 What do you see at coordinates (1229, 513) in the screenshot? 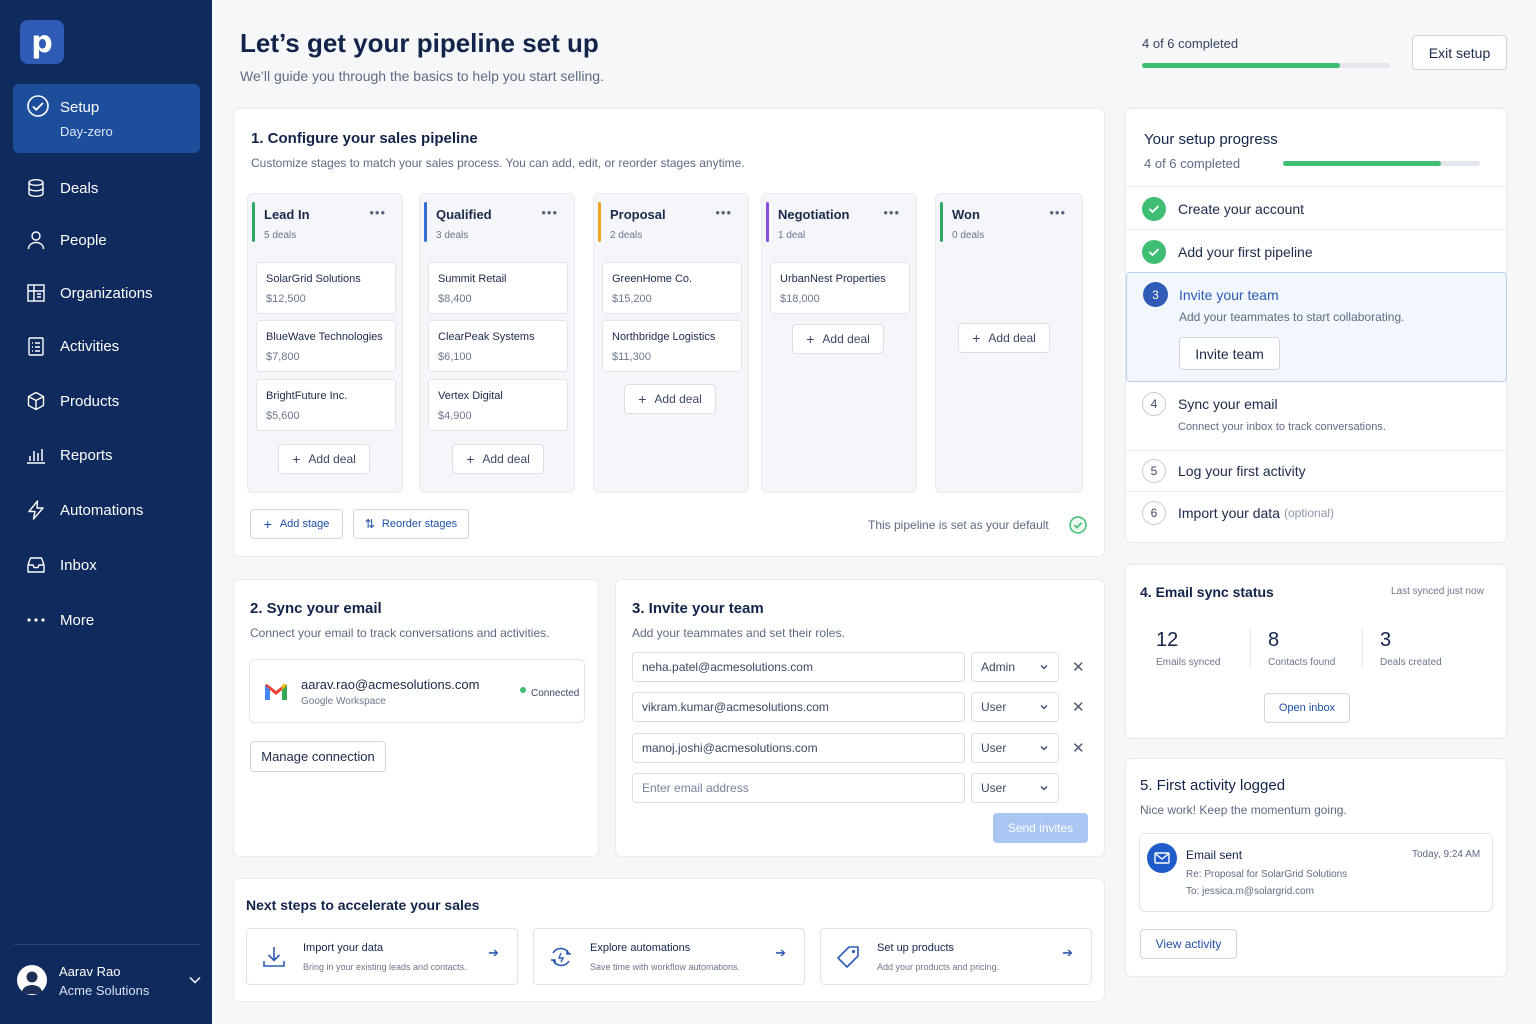
I see `setup-step-title: Import your data` at bounding box center [1229, 513].